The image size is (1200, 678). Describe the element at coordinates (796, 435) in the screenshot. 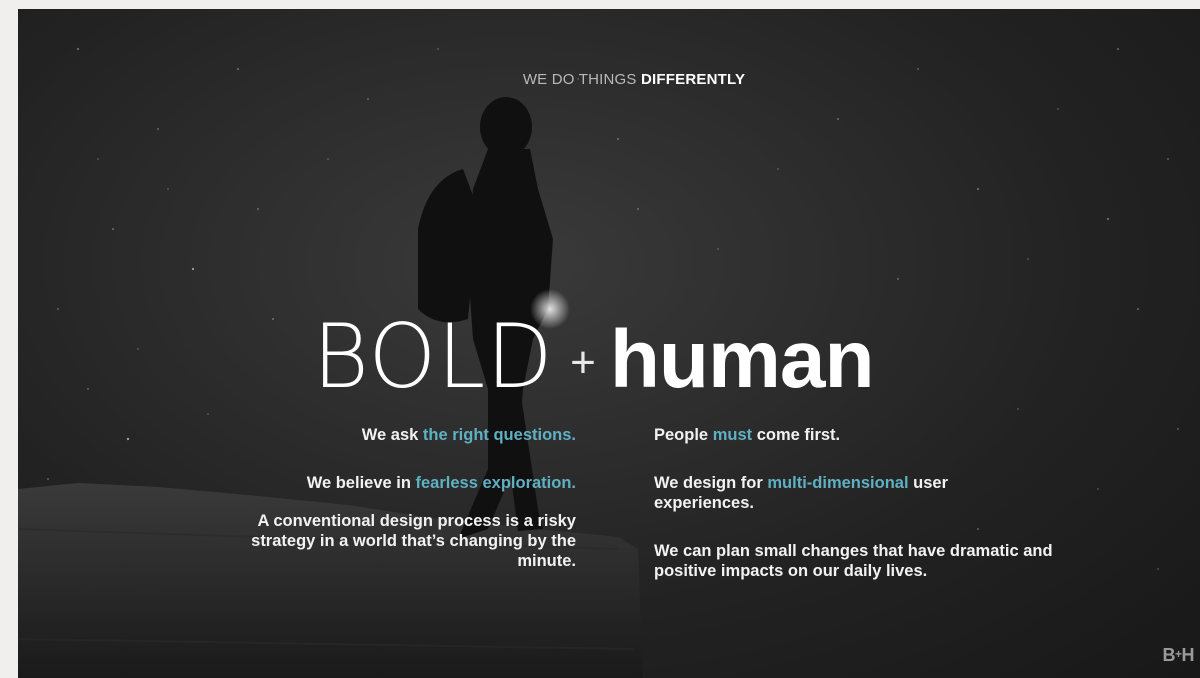

I see `right-line-1-post: come first.` at that location.